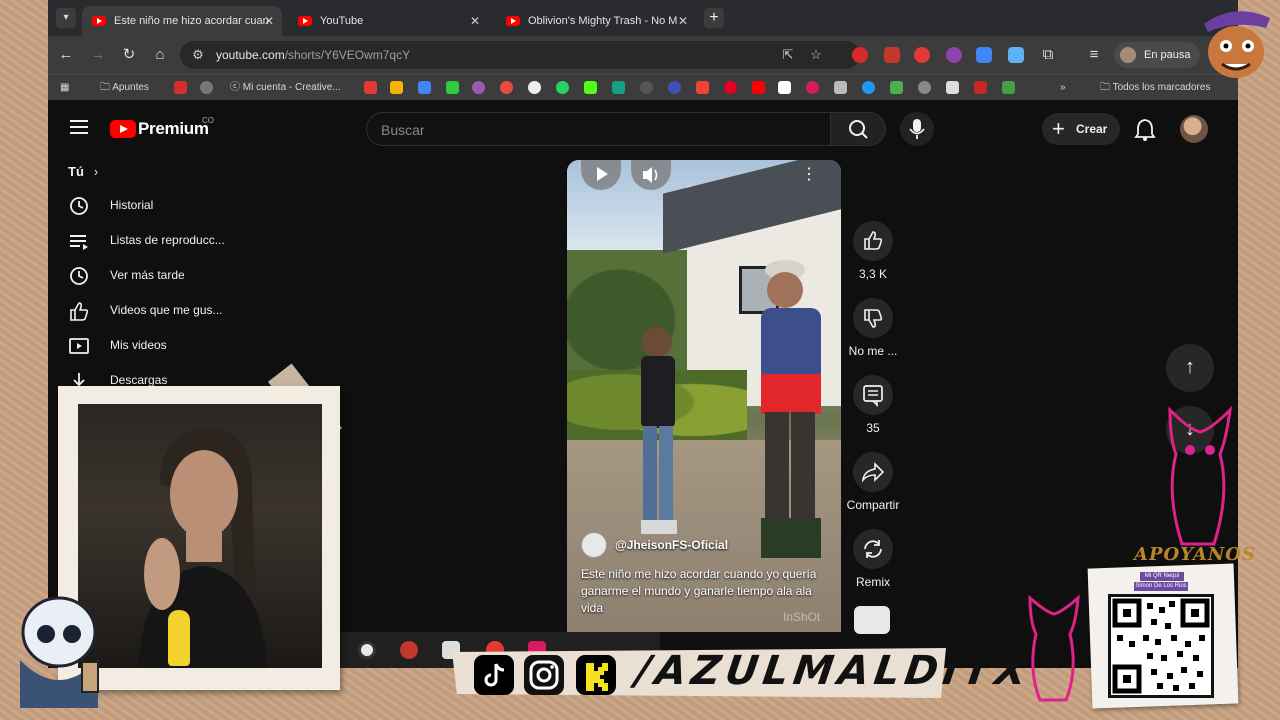 The height and width of the screenshot is (720, 1280). I want to click on menu-hamburger-icon, so click(79, 127).